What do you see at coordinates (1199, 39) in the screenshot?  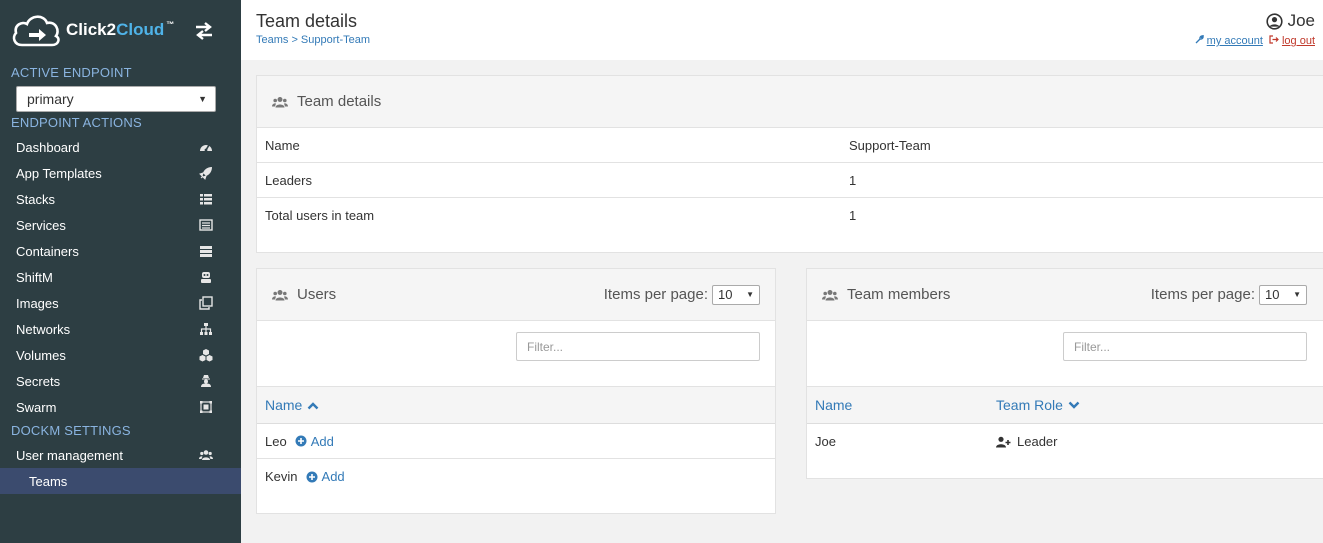 I see `wrench-icon` at bounding box center [1199, 39].